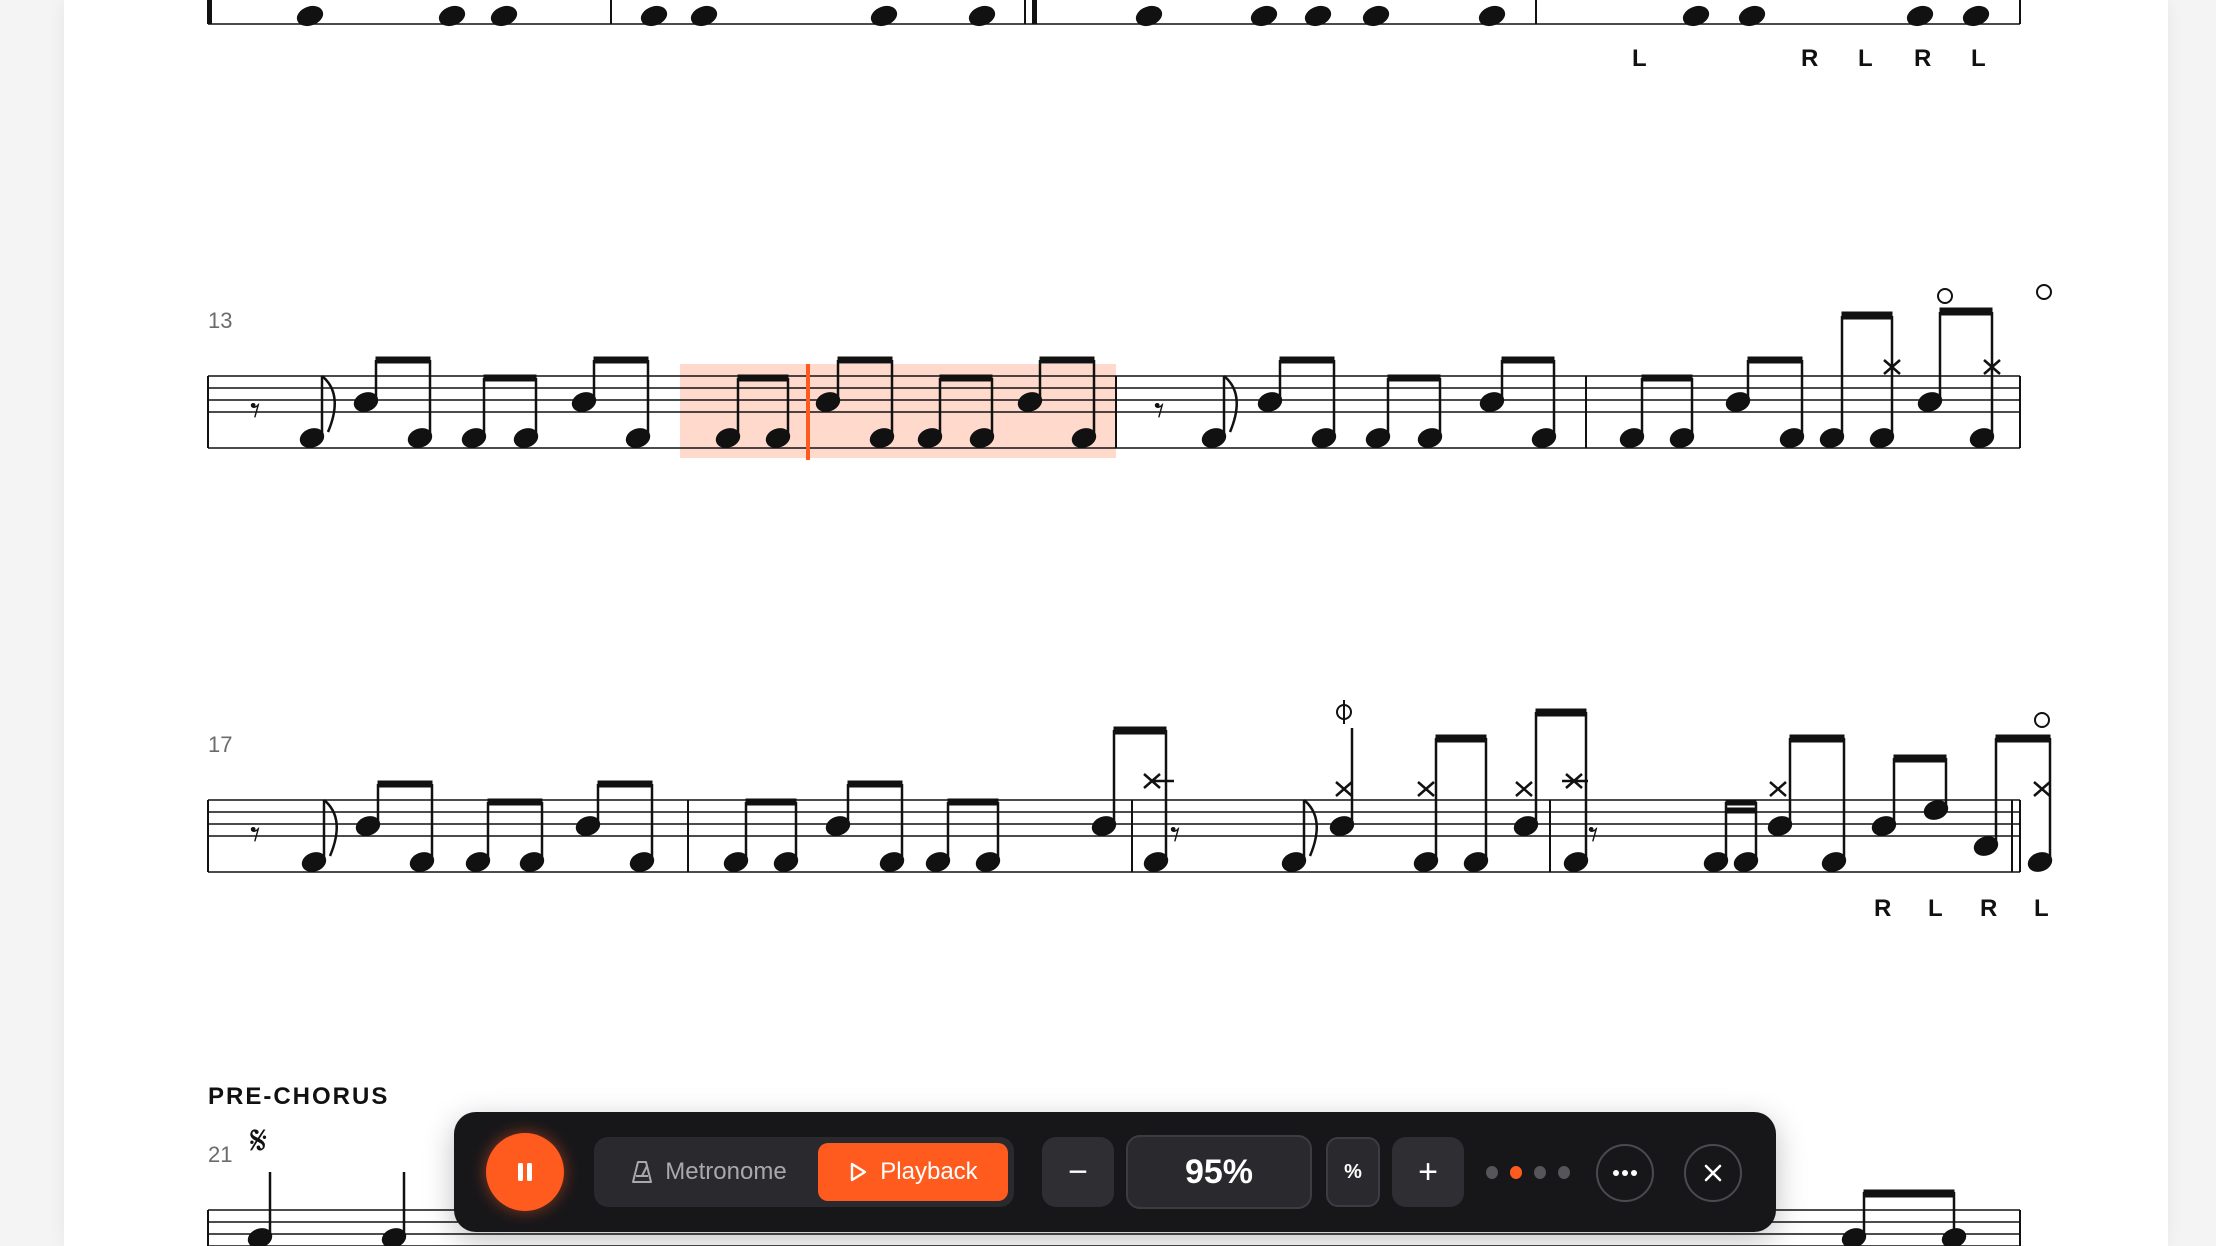 The height and width of the screenshot is (1246, 2216). I want to click on more-icon, so click(1625, 1173).